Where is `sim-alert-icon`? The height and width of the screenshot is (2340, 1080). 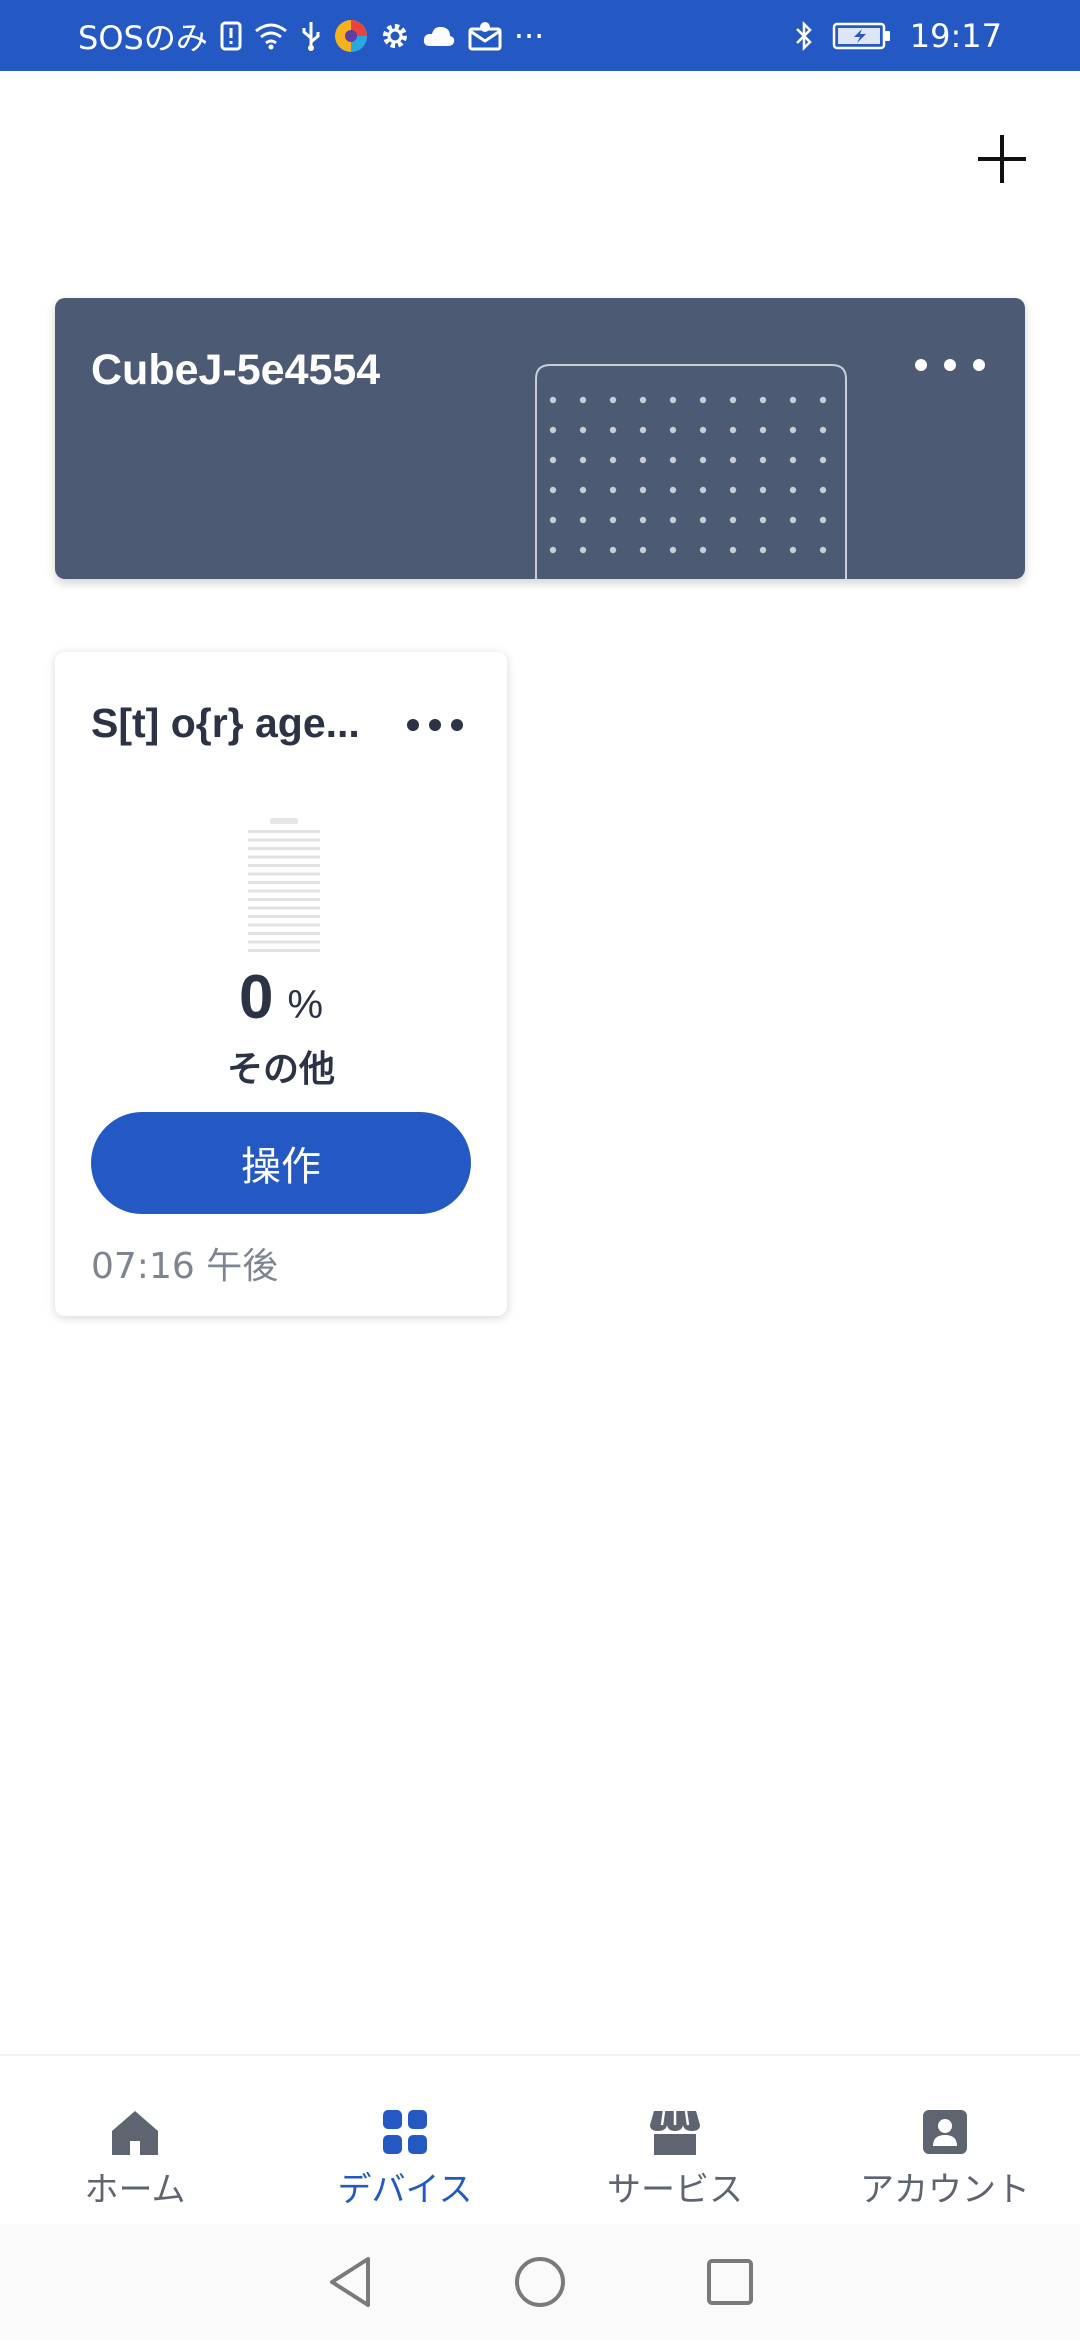 sim-alert-icon is located at coordinates (231, 36).